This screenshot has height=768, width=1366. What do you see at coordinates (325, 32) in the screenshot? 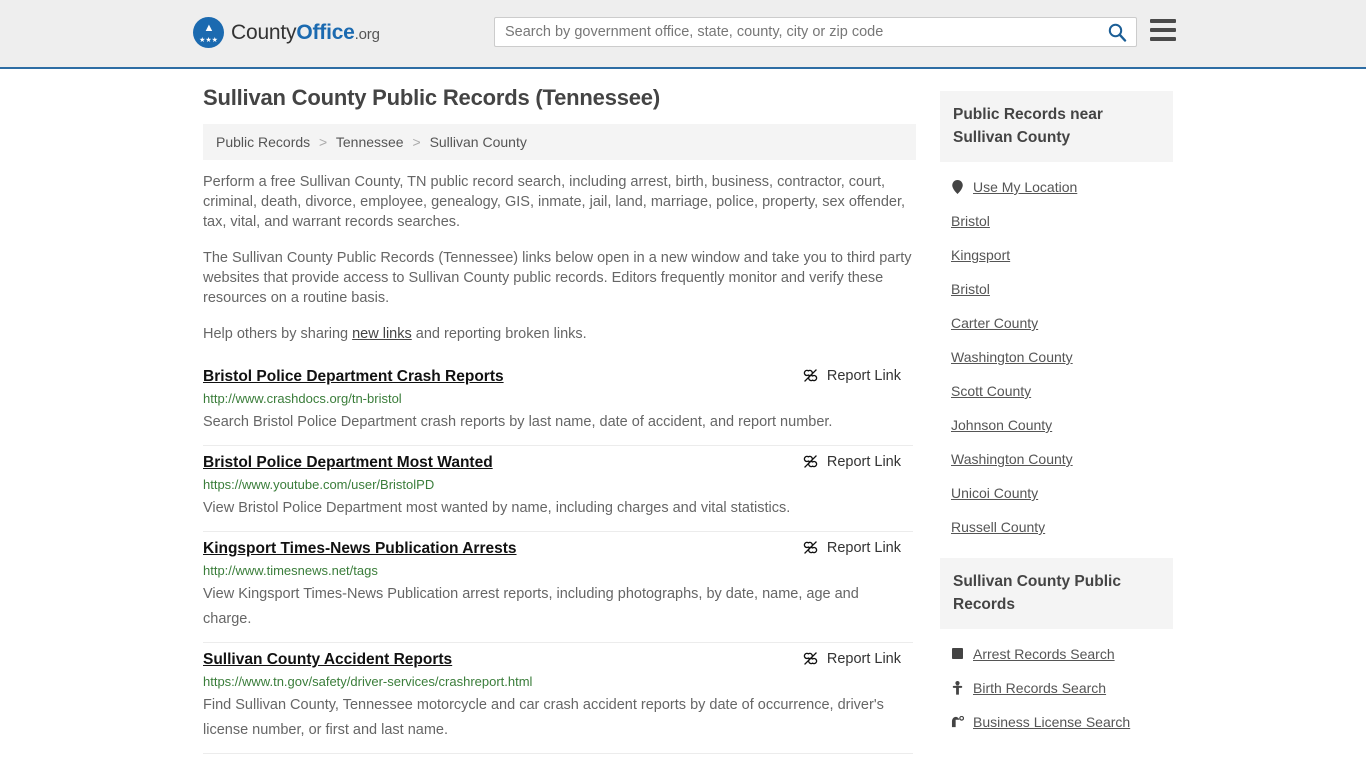
I see `brand-part-office: Office` at bounding box center [325, 32].